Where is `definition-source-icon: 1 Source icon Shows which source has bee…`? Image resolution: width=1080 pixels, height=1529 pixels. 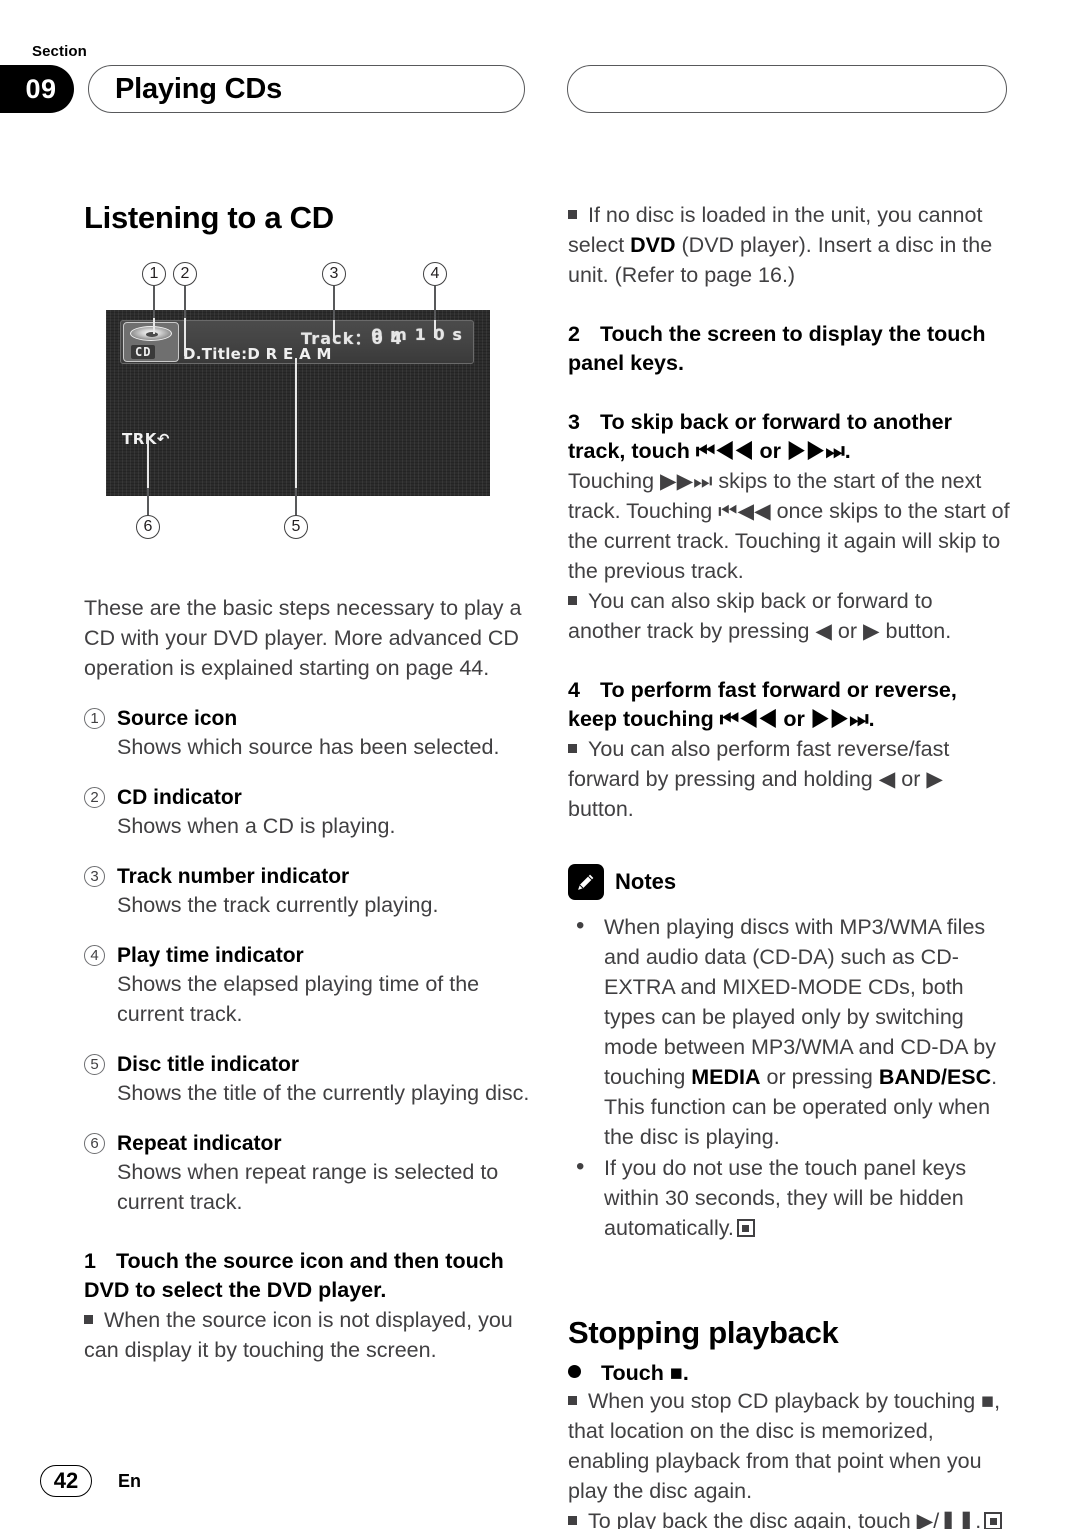
definition-source-icon: 1 Source icon Shows which source has bee… is located at coordinates (307, 734).